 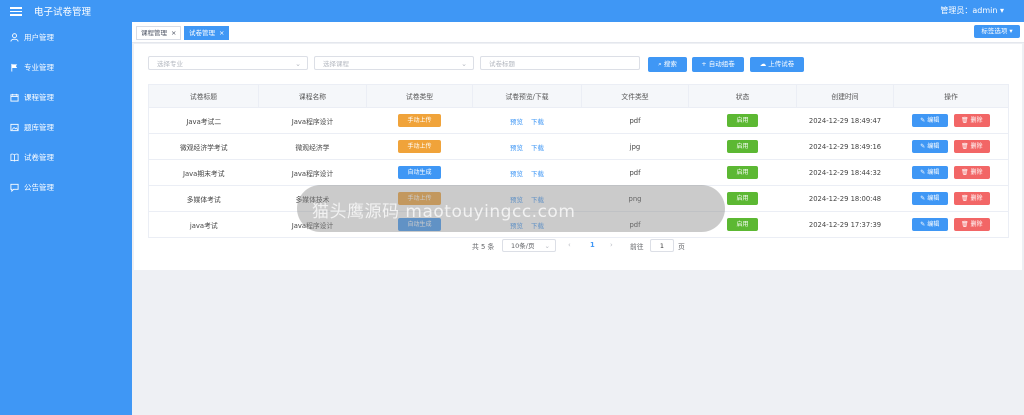 I want to click on goto-label: 前往, so click(x=637, y=247).